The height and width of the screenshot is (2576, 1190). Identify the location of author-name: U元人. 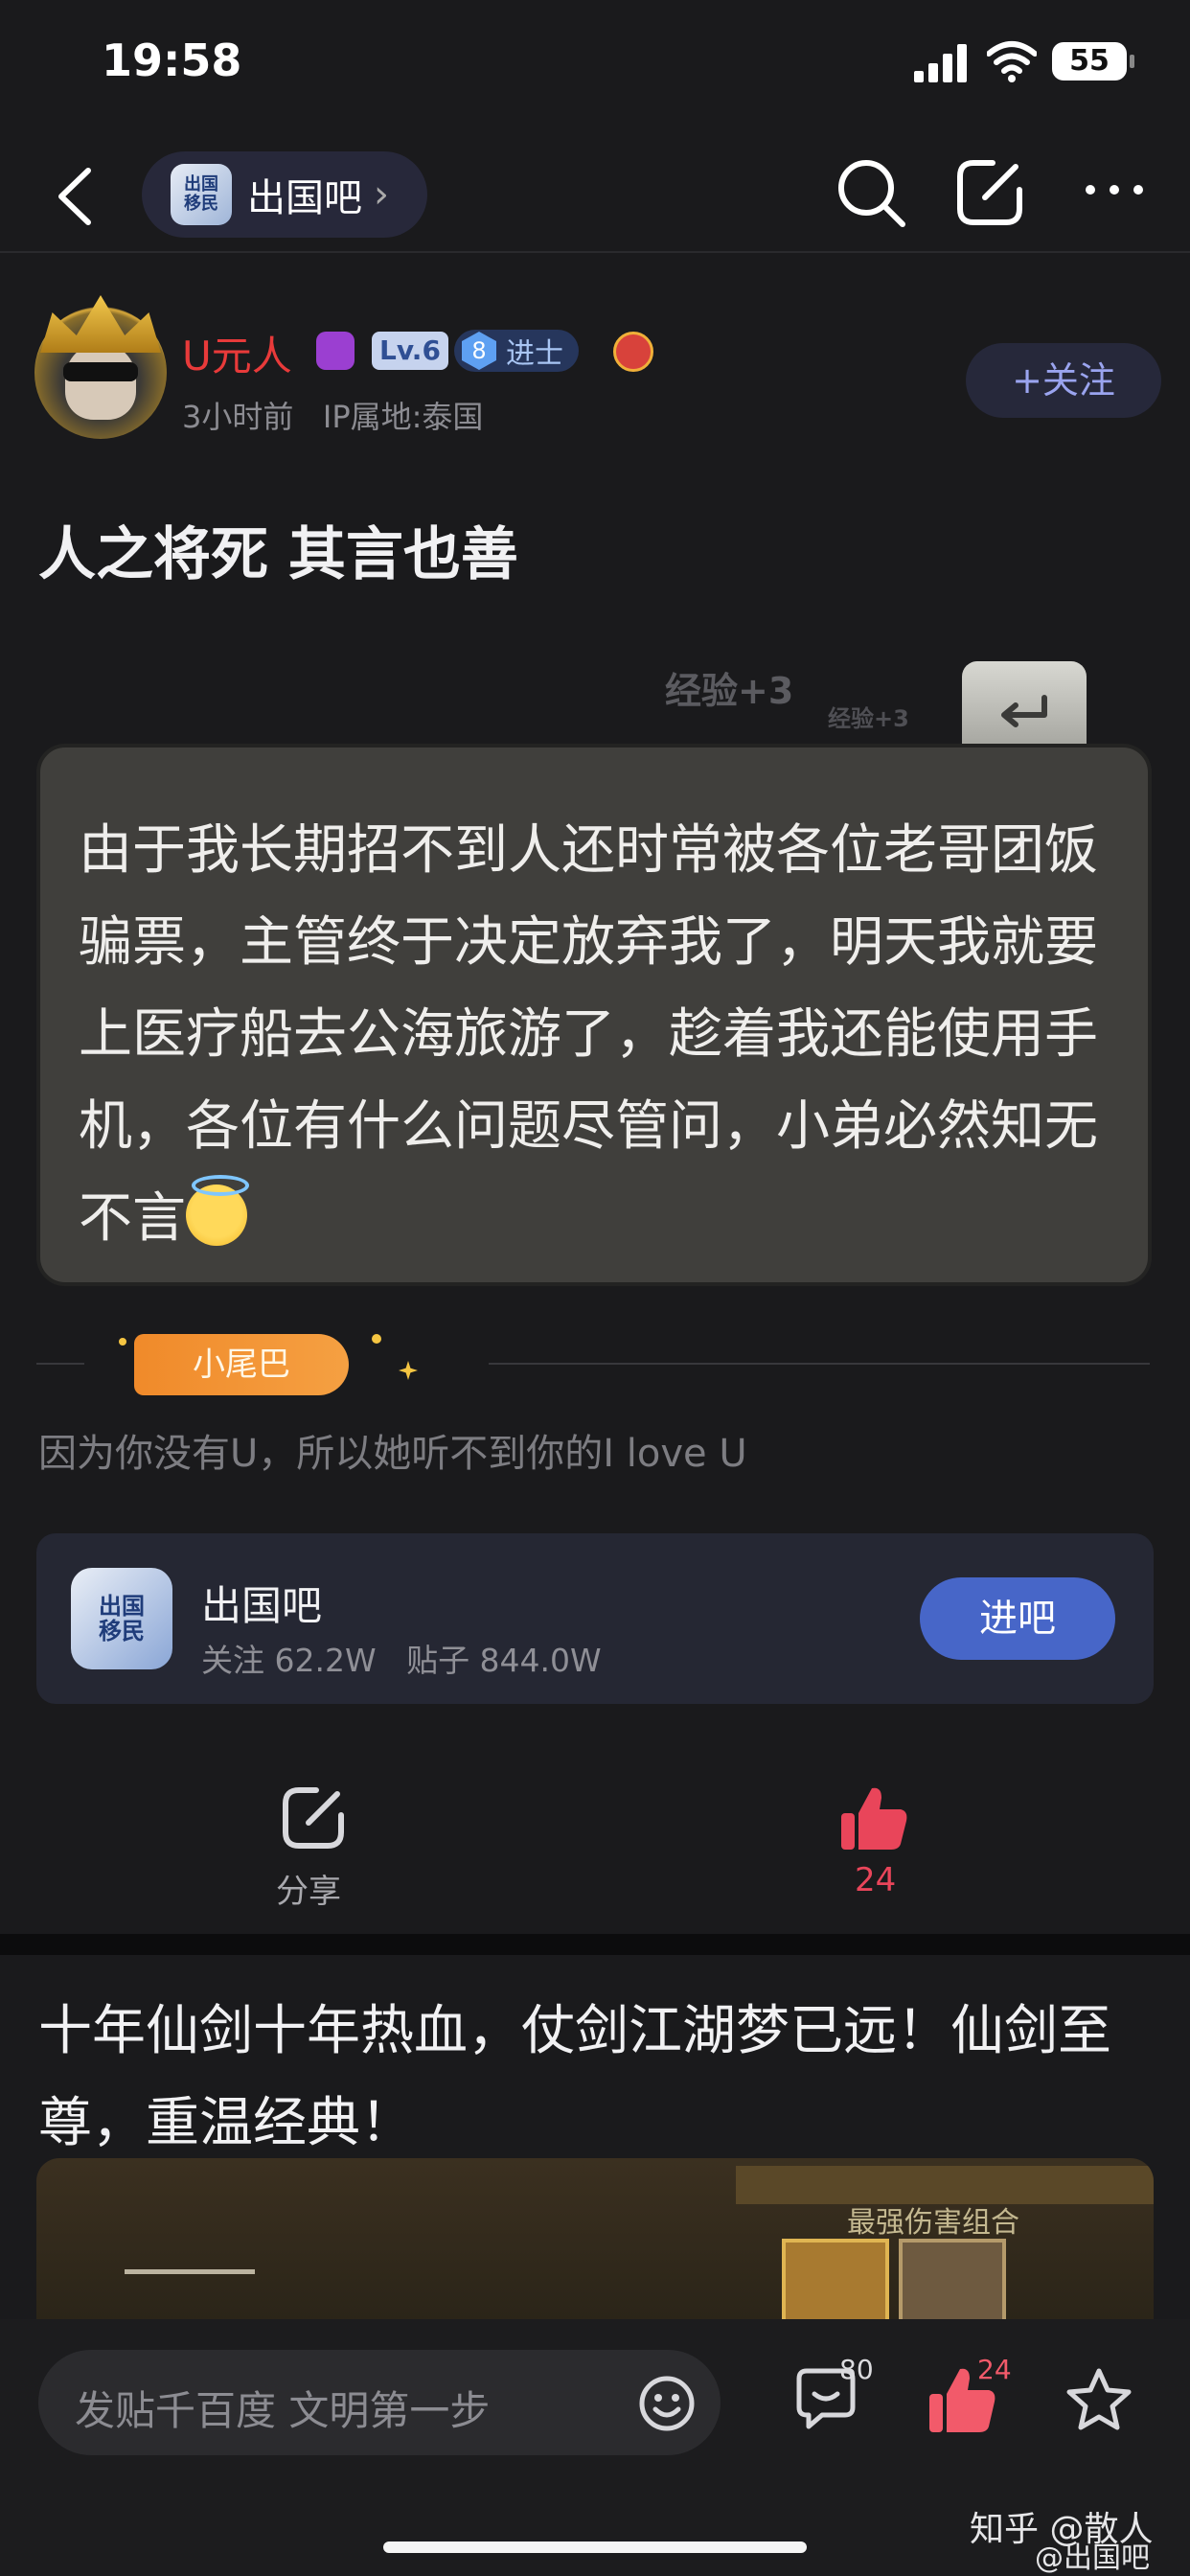
(237, 353).